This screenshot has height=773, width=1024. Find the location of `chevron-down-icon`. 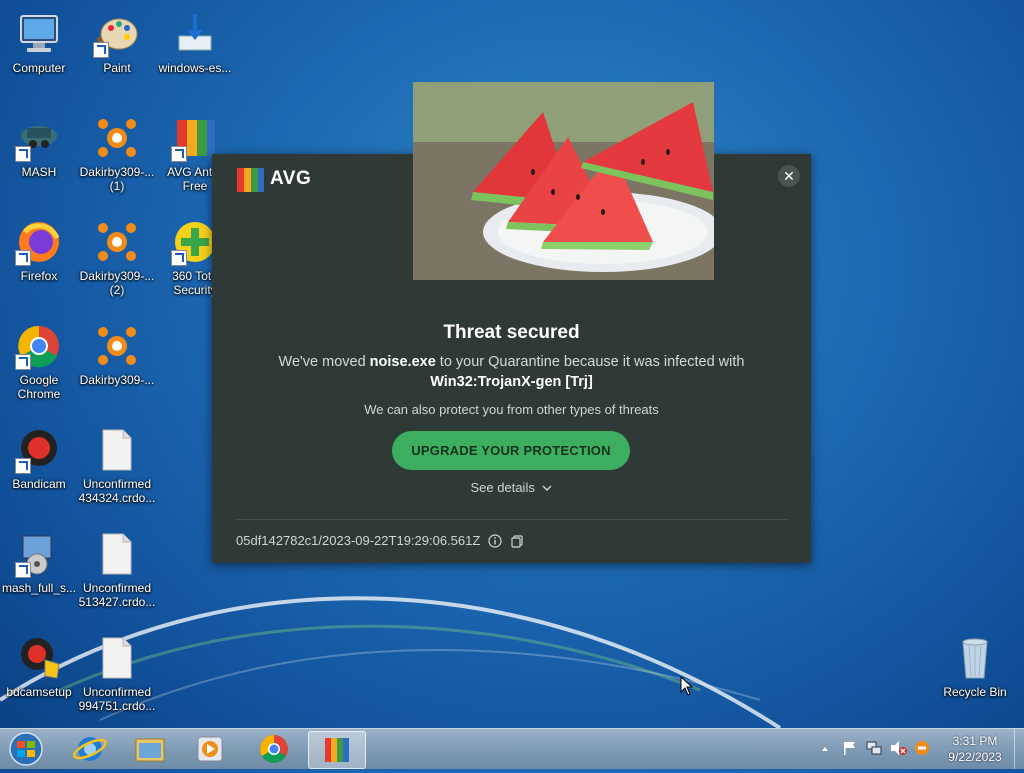

chevron-down-icon is located at coordinates (547, 488).